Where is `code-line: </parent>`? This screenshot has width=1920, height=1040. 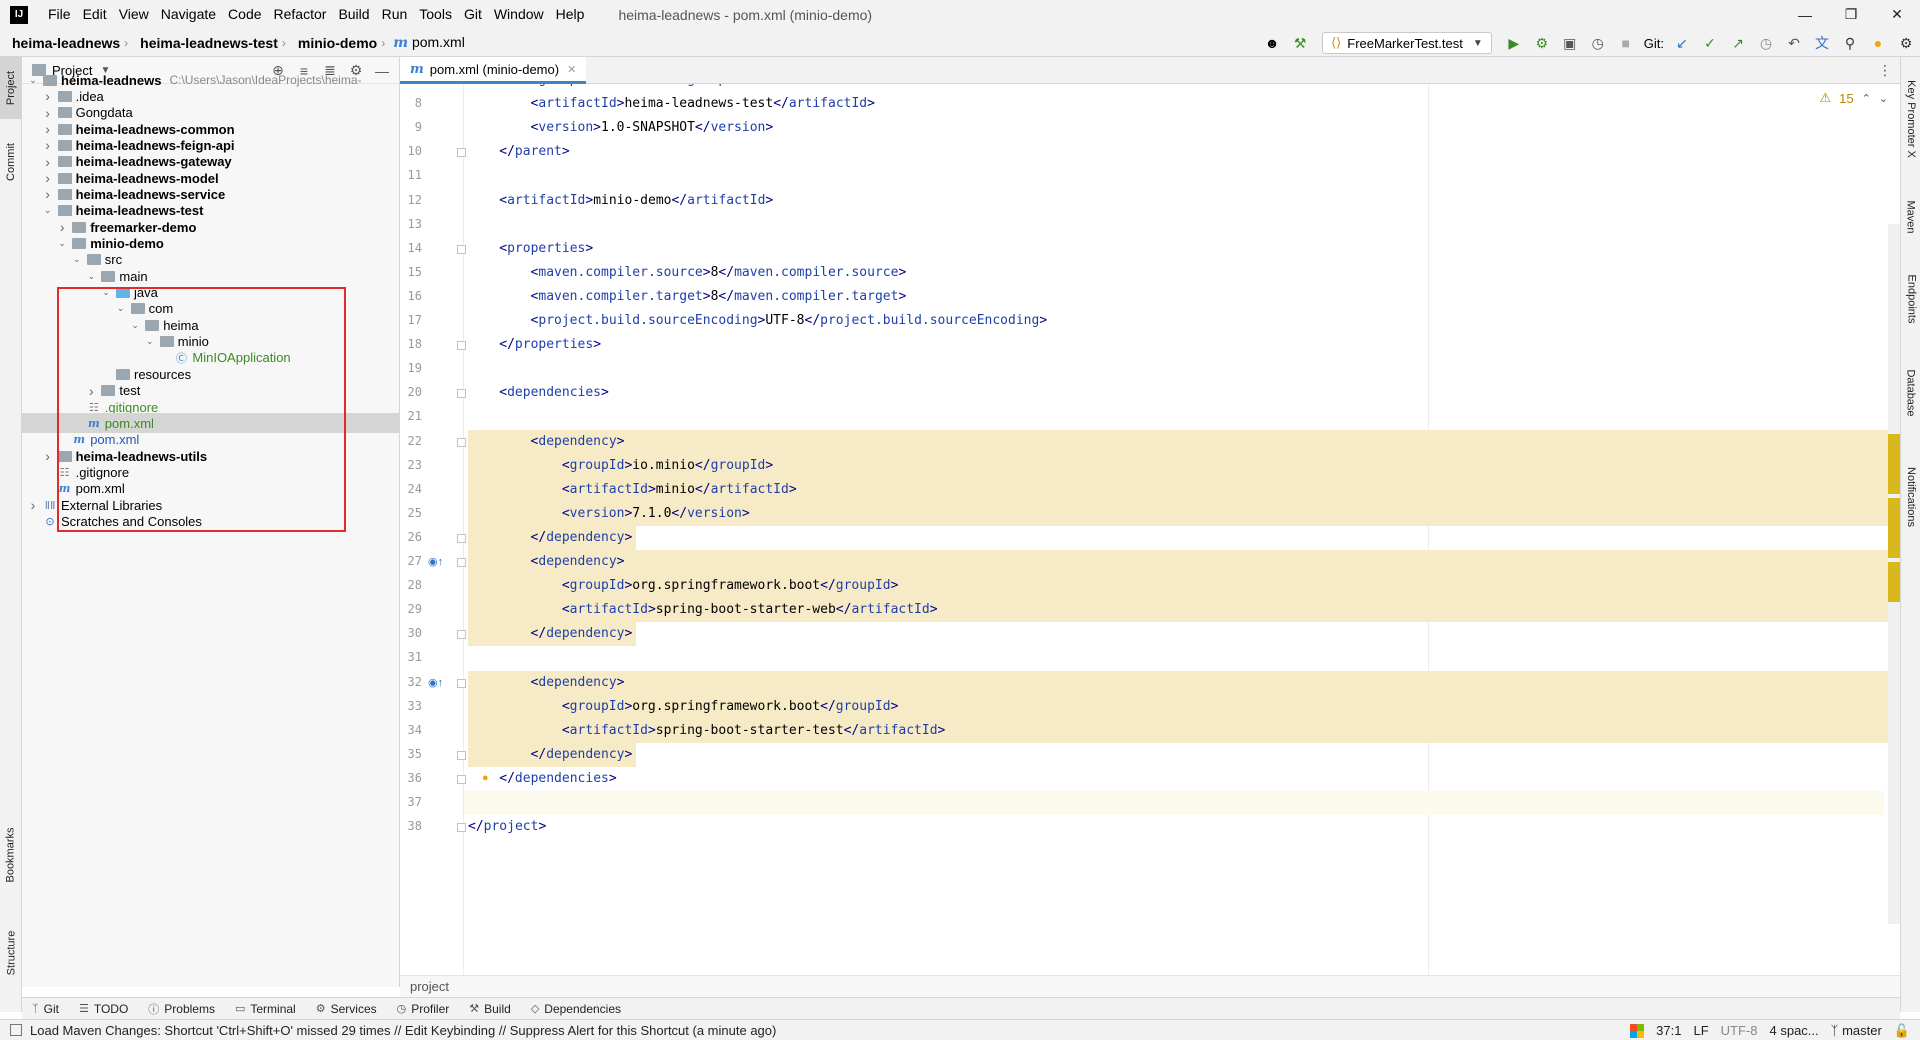 code-line: </parent> is located at coordinates (518, 152).